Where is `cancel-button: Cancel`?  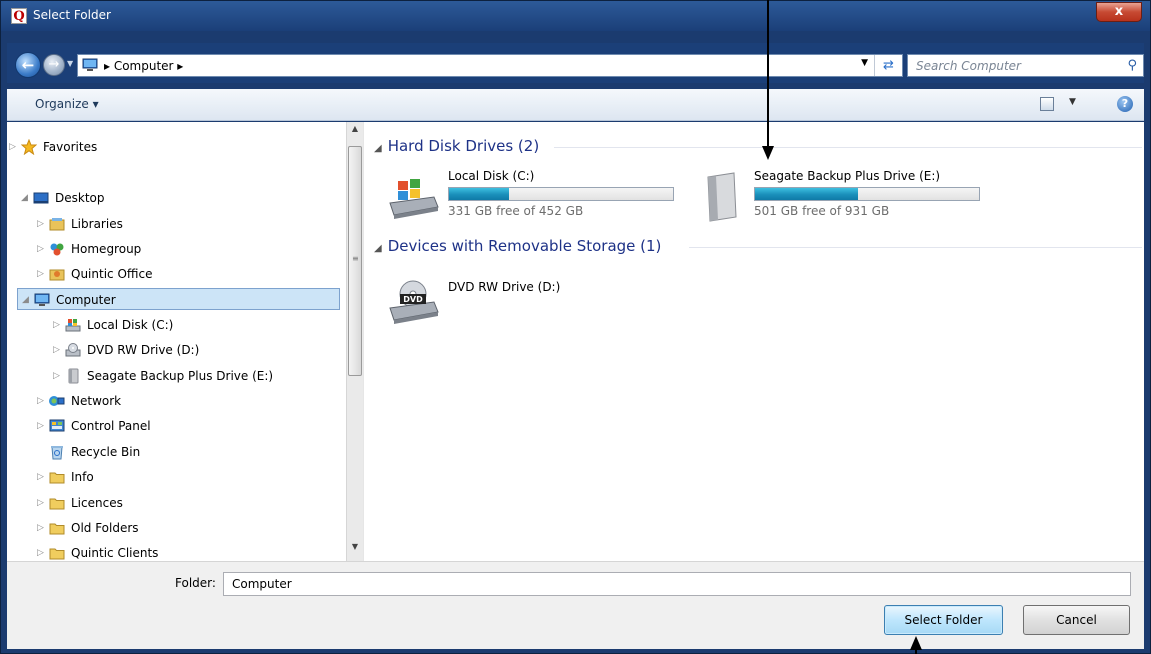
cancel-button: Cancel is located at coordinates (1076, 620).